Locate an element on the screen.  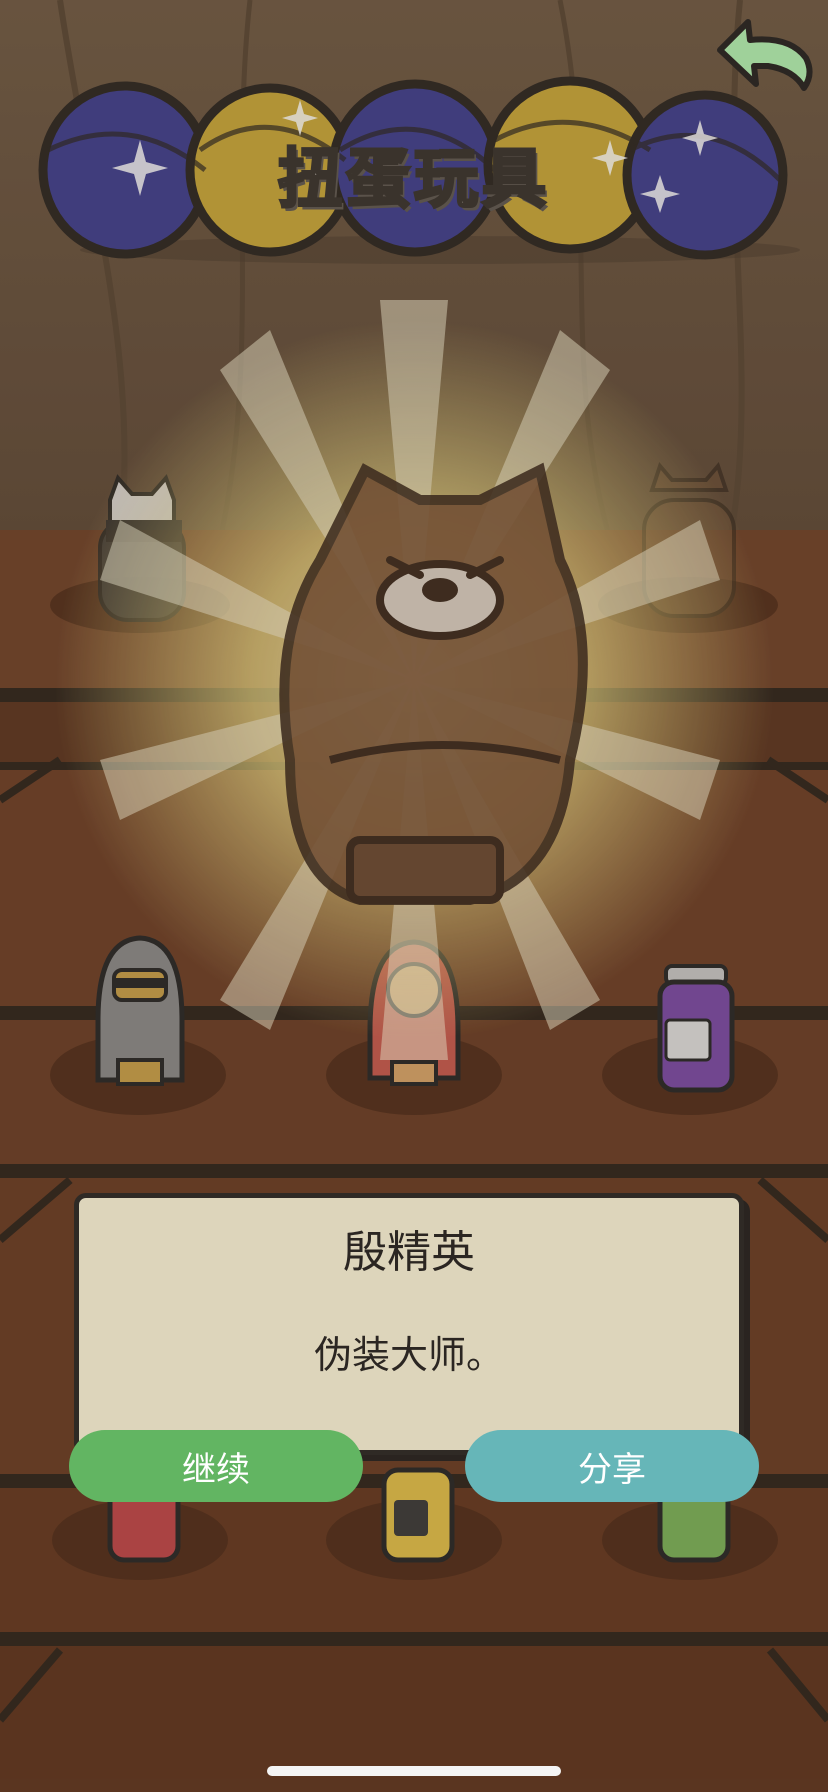
item-name: 殷精英 is located at coordinates (409, 1252).